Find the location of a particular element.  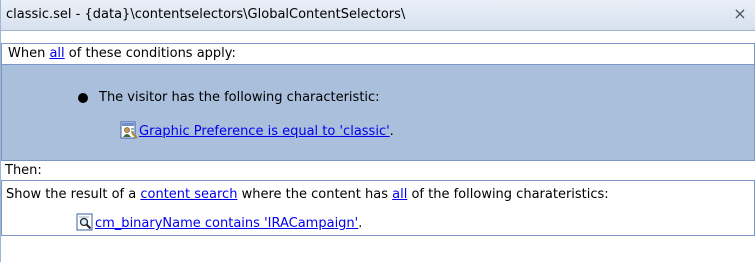

binary-name-criterion-link: cm_binaryName contains 'IRACampaign' is located at coordinates (226, 223).